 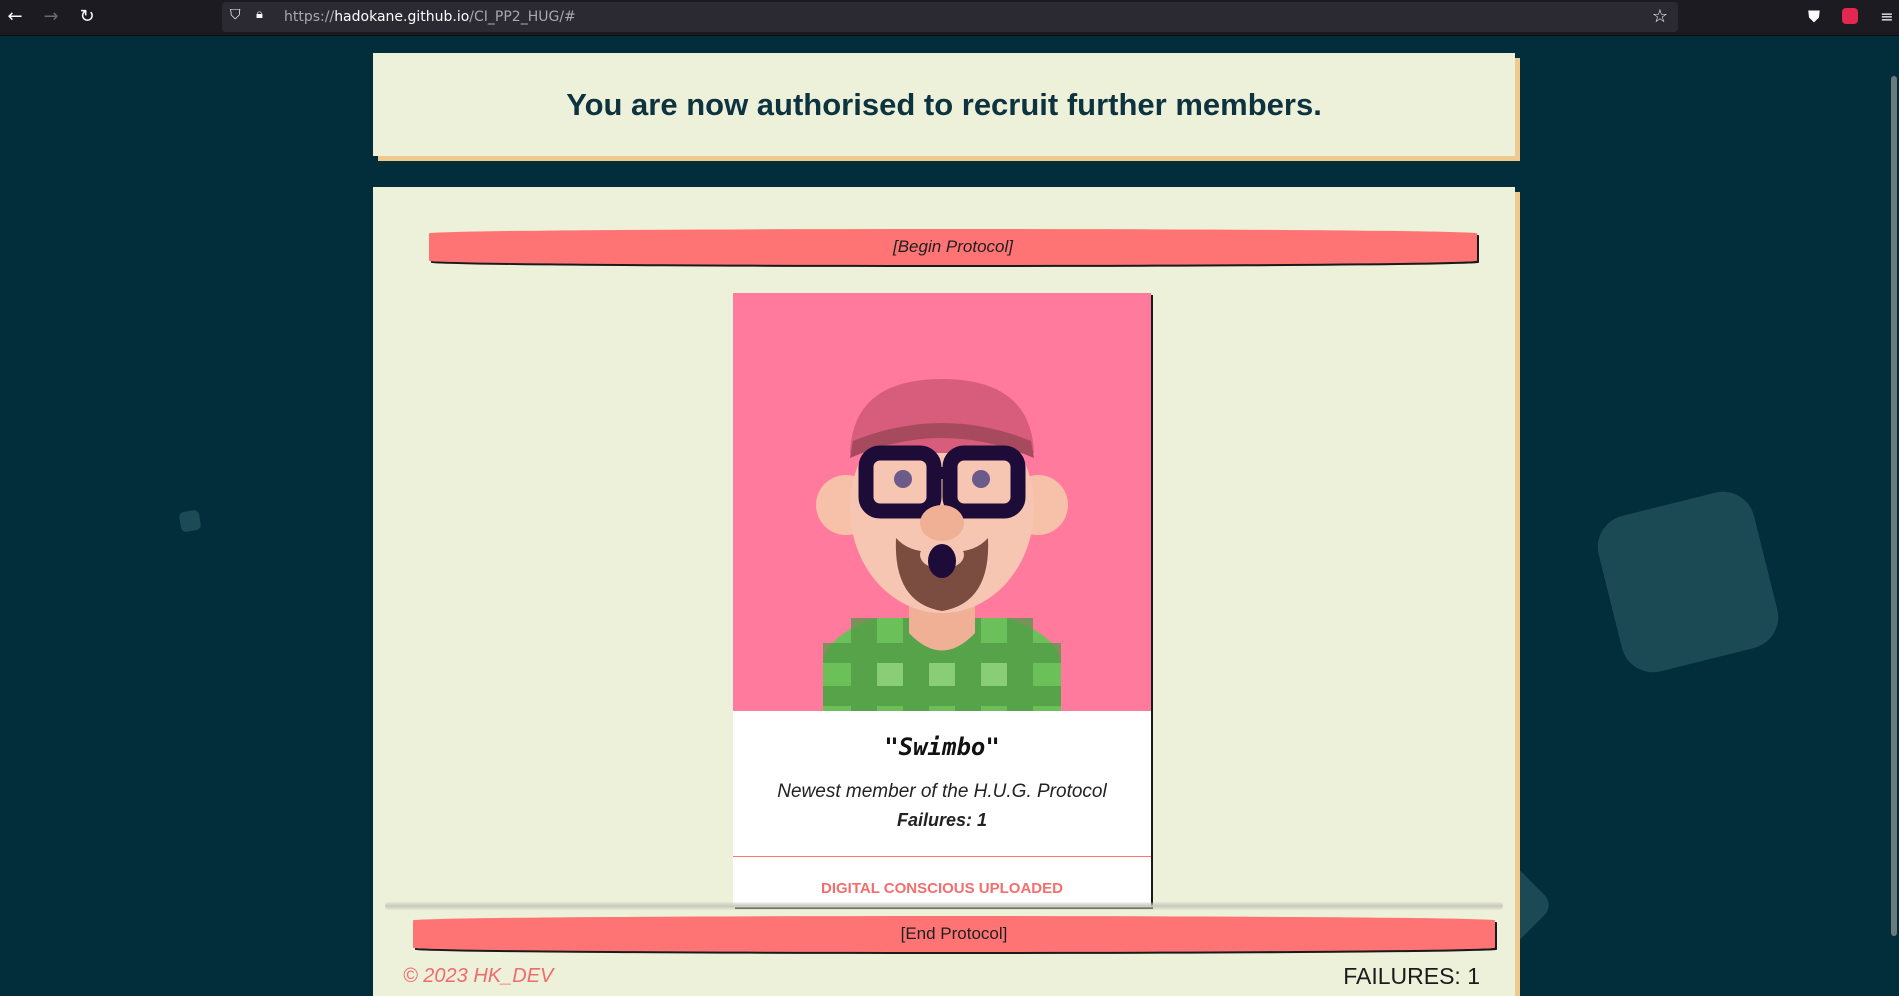 What do you see at coordinates (235, 15) in the screenshot?
I see `shield-icon: ⛉` at bounding box center [235, 15].